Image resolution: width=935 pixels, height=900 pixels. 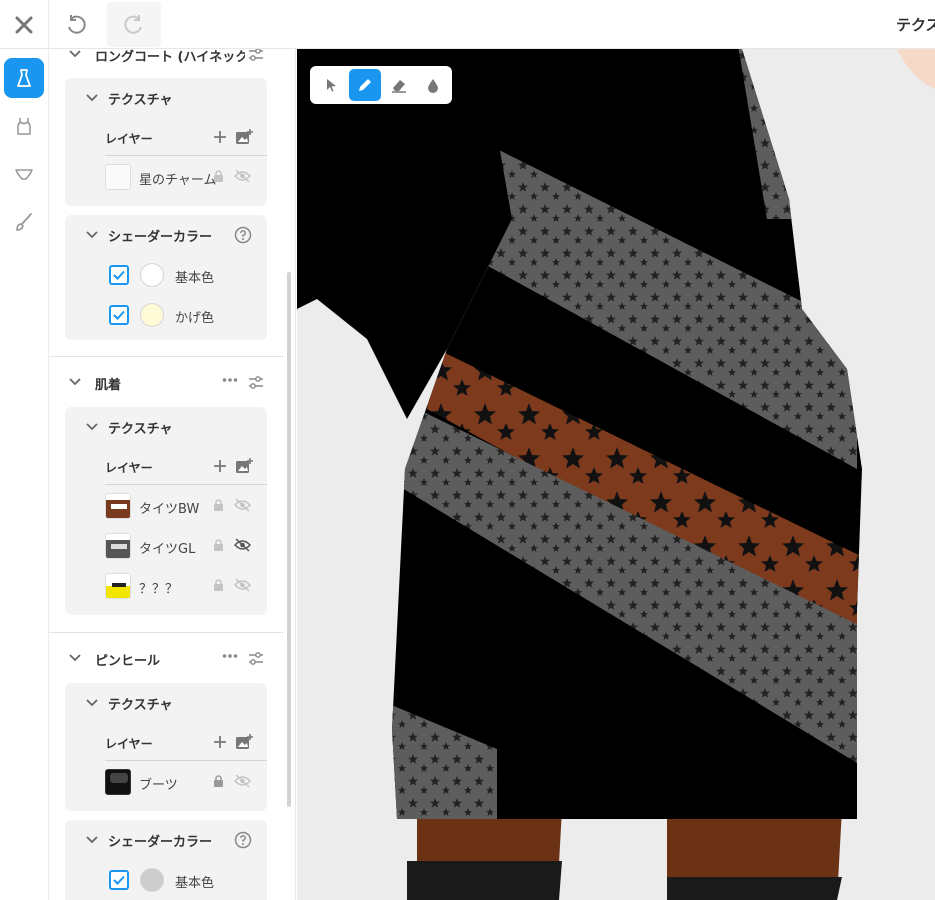 I want to click on pen-tool-button, so click(x=365, y=85).